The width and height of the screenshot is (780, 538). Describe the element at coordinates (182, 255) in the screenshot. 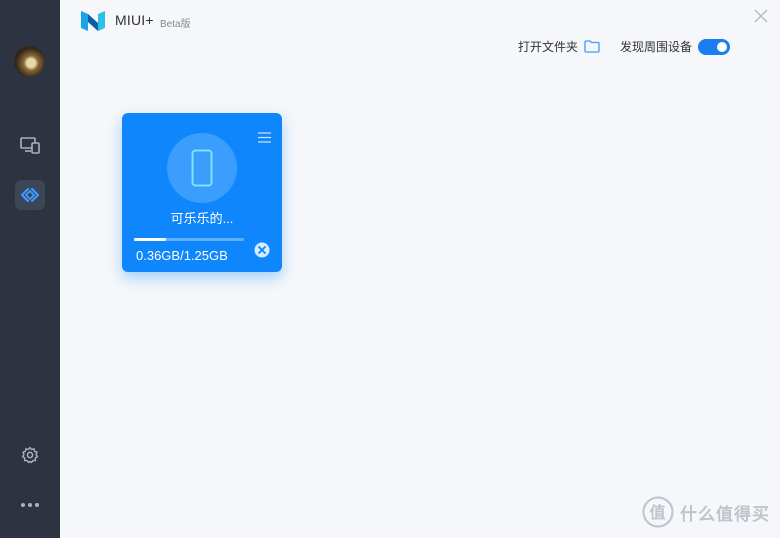

I see `transfer-size: 0.36GB/1.25GB` at that location.